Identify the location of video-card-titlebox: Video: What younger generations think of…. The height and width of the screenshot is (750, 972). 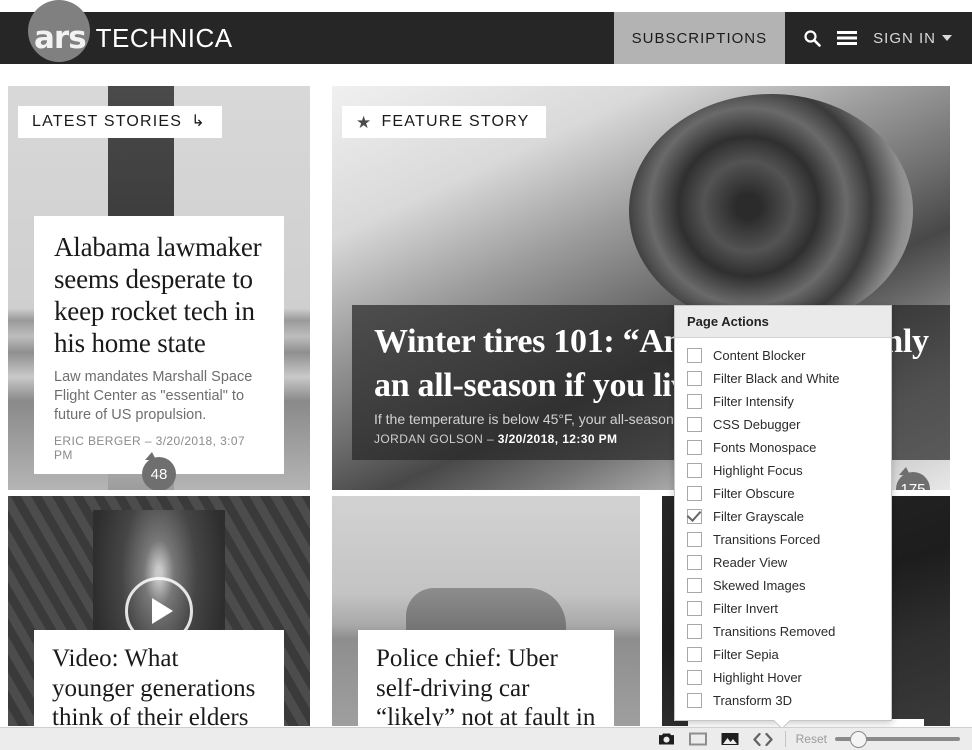
(159, 678).